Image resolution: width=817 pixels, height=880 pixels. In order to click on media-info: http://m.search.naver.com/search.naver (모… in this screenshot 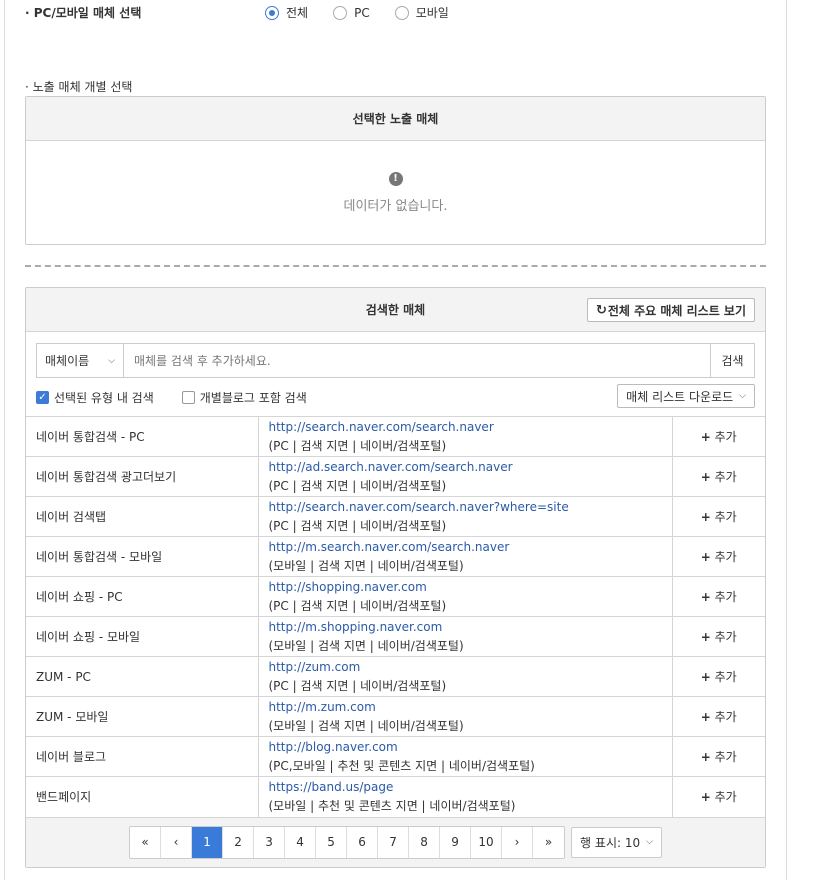, I will do `click(465, 556)`.